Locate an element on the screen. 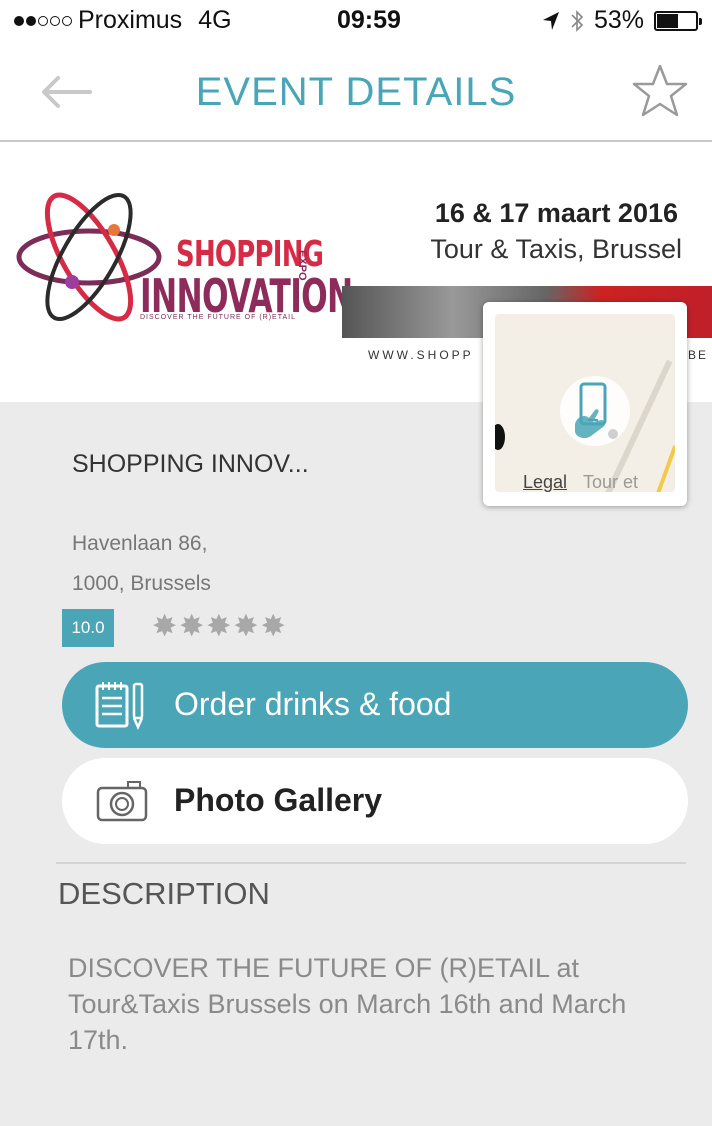  description-heading: DESCRIPTION is located at coordinates (164, 893).